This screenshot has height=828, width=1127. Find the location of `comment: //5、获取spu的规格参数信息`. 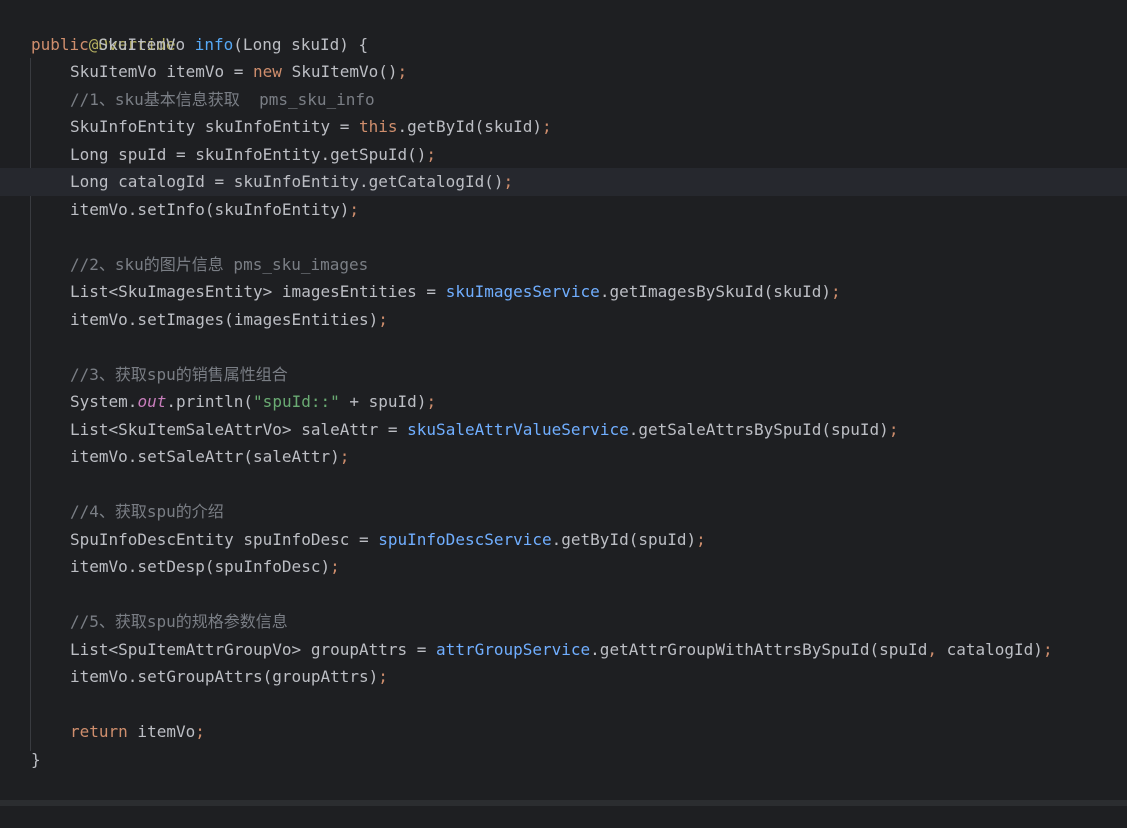

comment: //5、获取spu的规格参数信息 is located at coordinates (179, 621).